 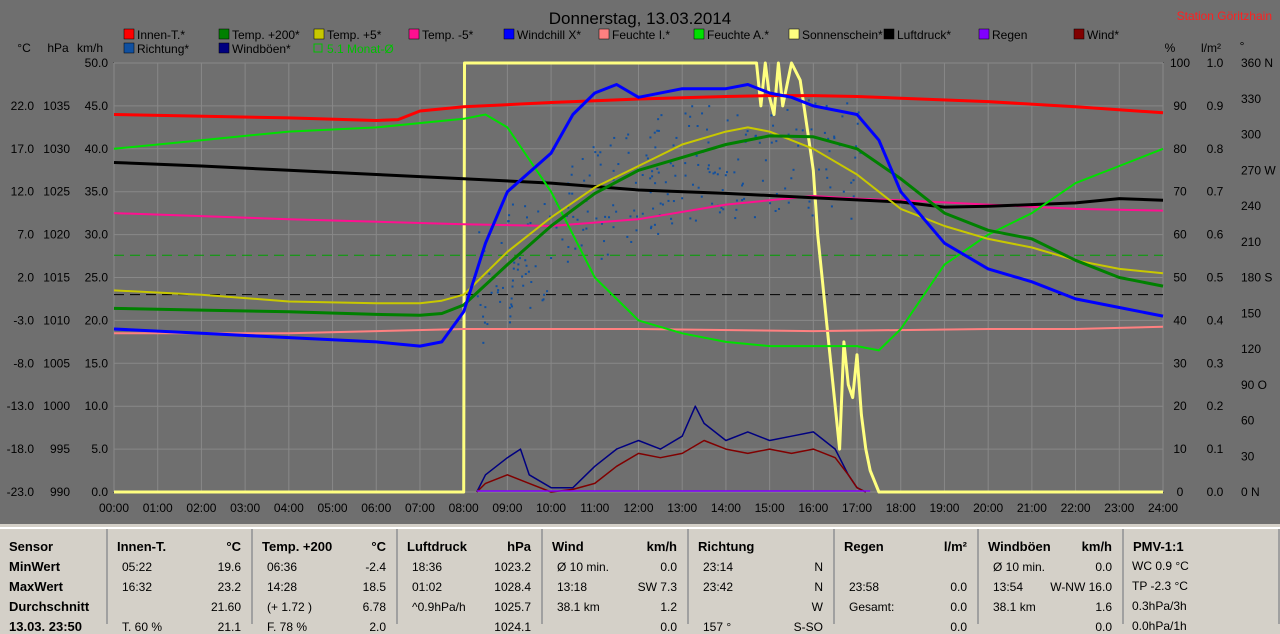 I want to click on y-tick-label: 50.0, so click(x=97, y=63).